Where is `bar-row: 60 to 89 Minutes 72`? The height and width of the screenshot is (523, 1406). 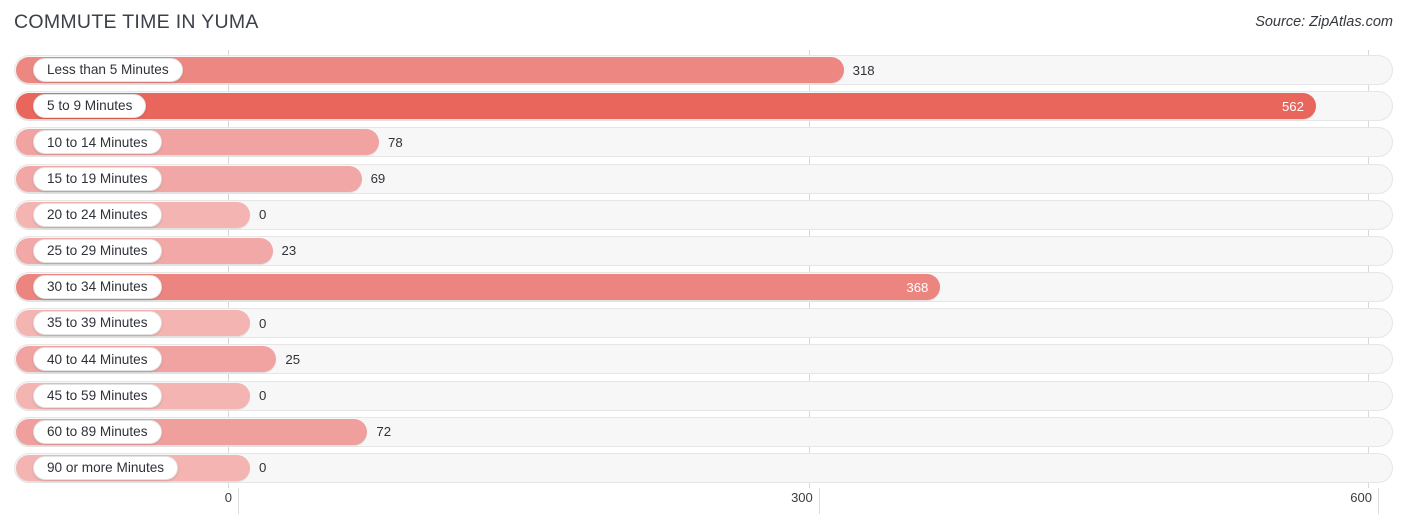 bar-row: 60 to 89 Minutes 72 is located at coordinates (703, 431).